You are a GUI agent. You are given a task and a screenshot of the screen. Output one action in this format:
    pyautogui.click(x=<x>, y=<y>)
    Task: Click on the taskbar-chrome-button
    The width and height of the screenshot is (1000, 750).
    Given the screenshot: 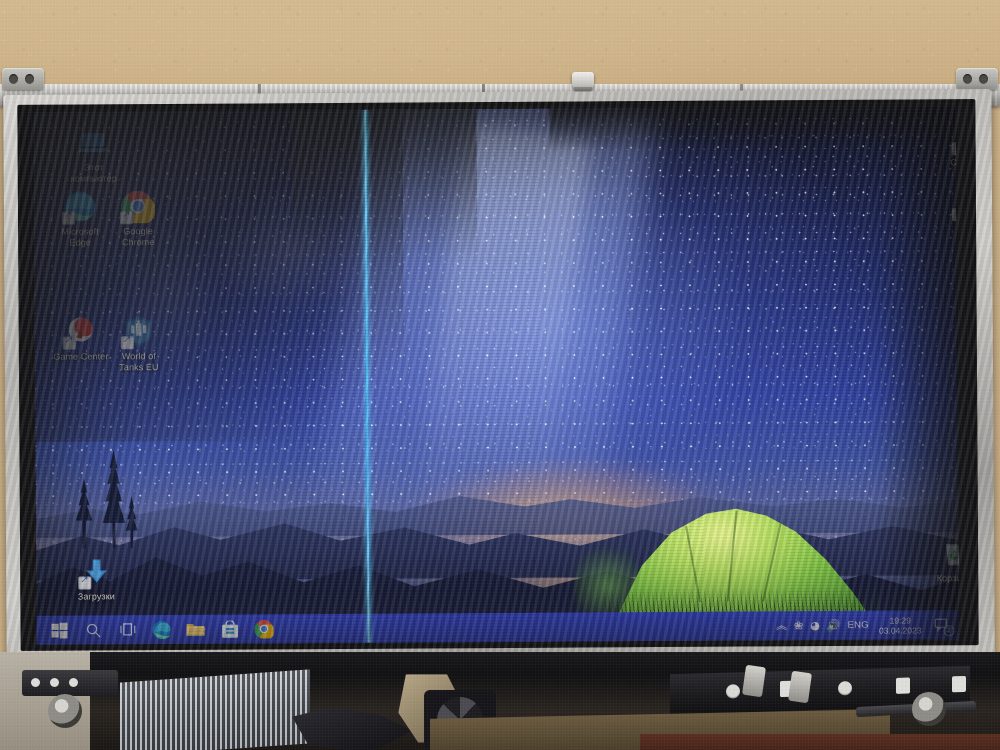 What is the action you would take?
    pyautogui.click(x=263, y=628)
    